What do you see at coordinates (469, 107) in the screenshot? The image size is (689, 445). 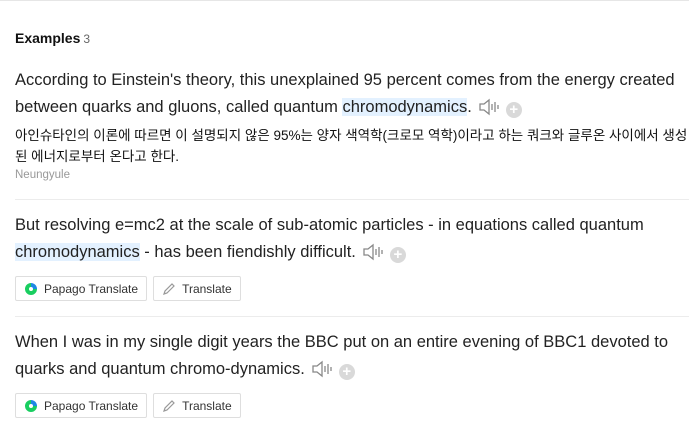 I see `sentence-text-end: .` at bounding box center [469, 107].